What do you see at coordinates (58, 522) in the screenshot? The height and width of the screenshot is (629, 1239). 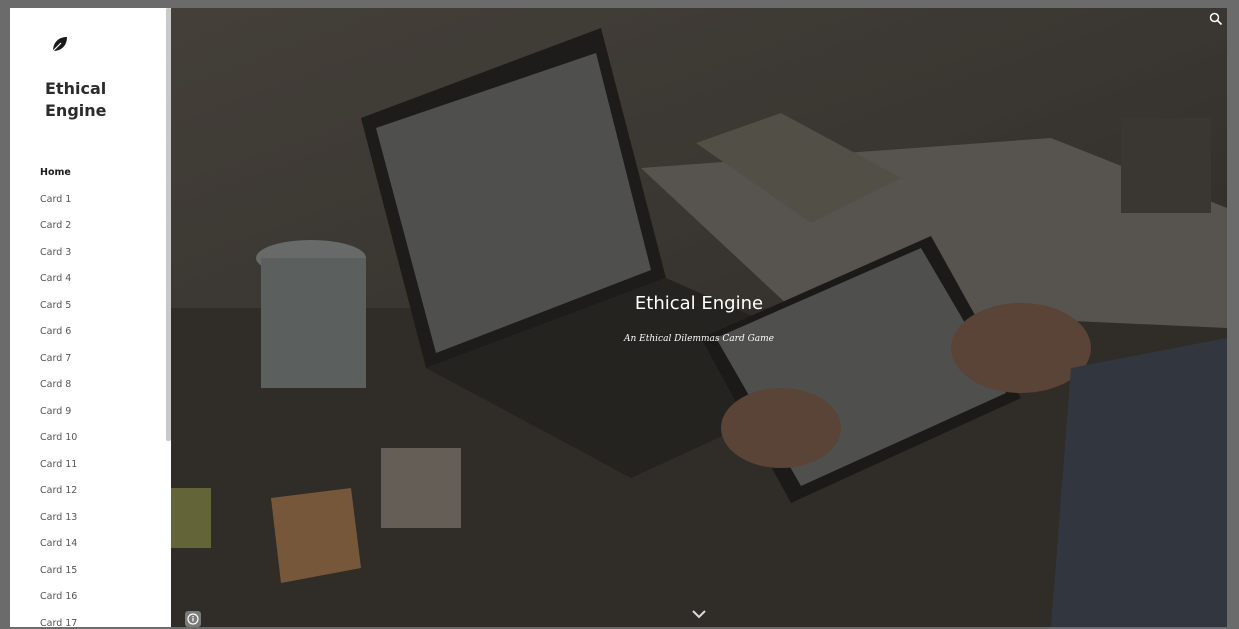 I see `nav-item-card-13: Card 13` at bounding box center [58, 522].